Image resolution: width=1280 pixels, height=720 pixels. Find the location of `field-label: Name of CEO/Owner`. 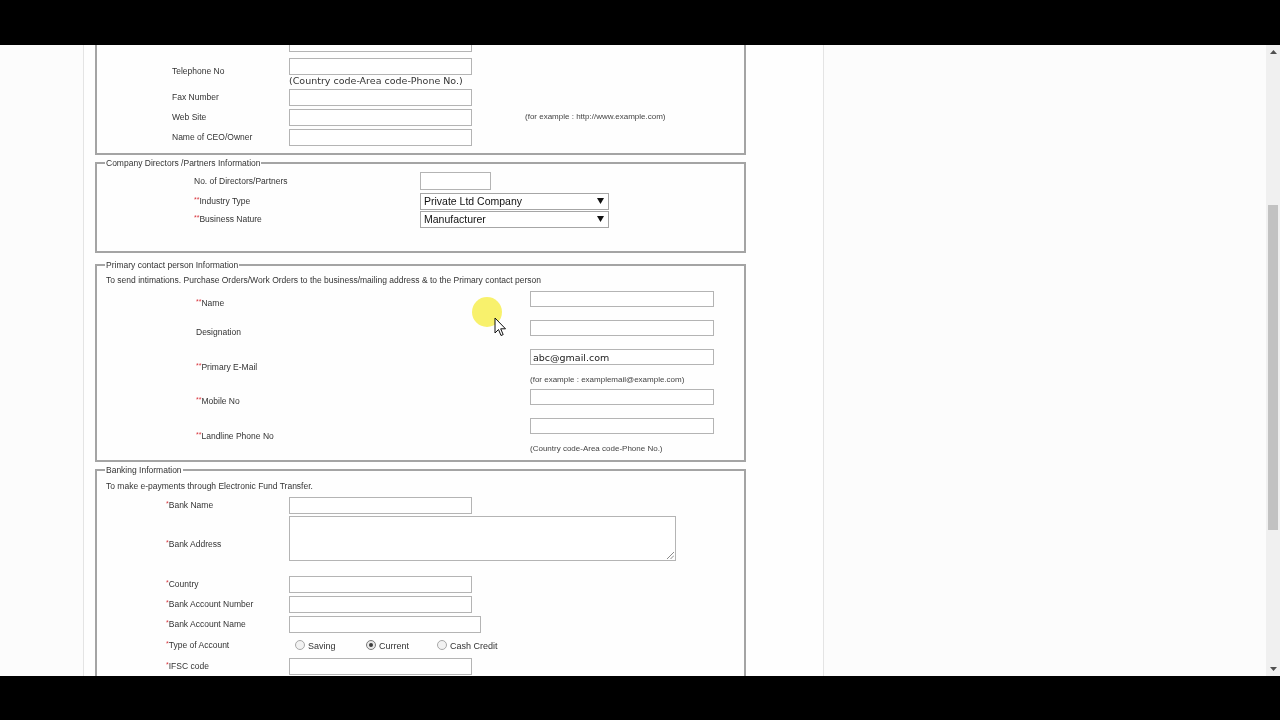

field-label: Name of CEO/Owner is located at coordinates (212, 137).